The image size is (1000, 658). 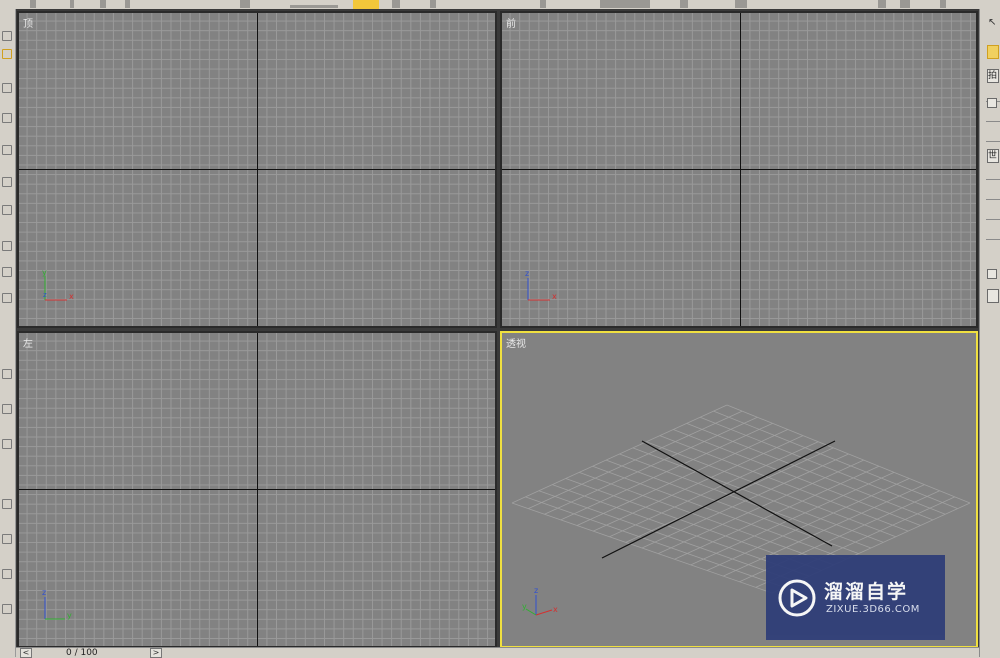 I want to click on viewport-label: 前, so click(x=511, y=22).